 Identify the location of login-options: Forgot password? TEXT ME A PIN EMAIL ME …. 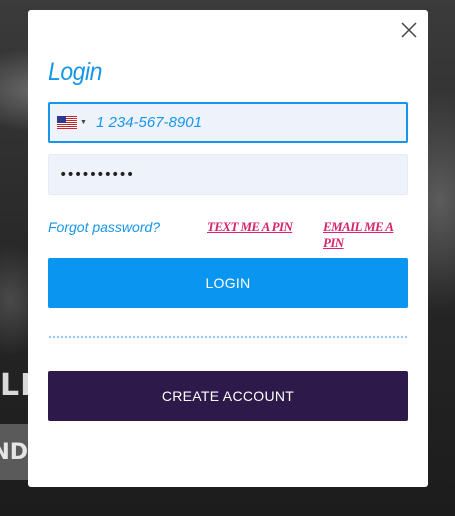
(228, 234).